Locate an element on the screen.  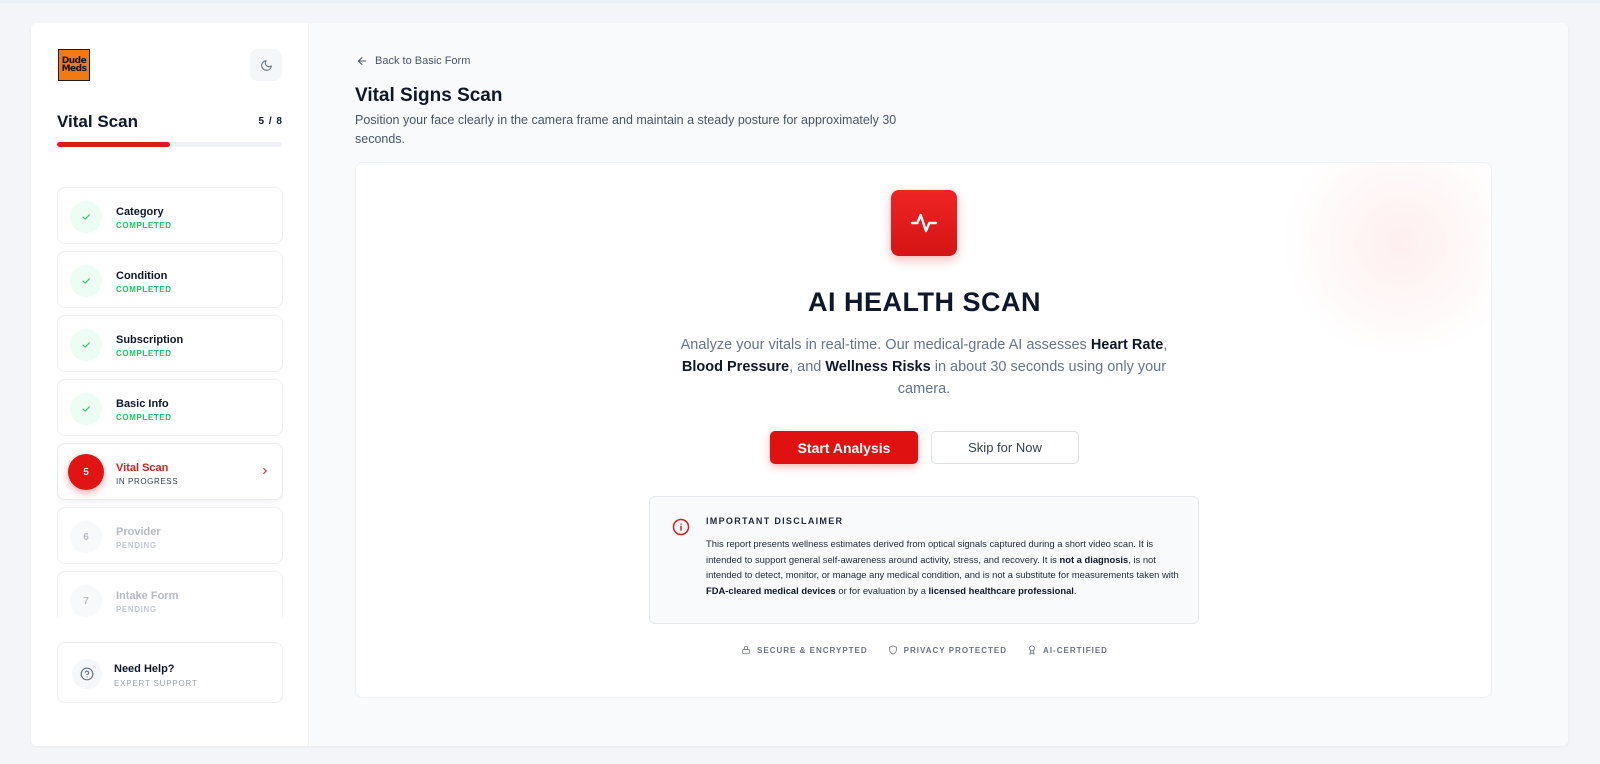
badge-ai-certified: AI-CERTIFIED is located at coordinates (1067, 650).